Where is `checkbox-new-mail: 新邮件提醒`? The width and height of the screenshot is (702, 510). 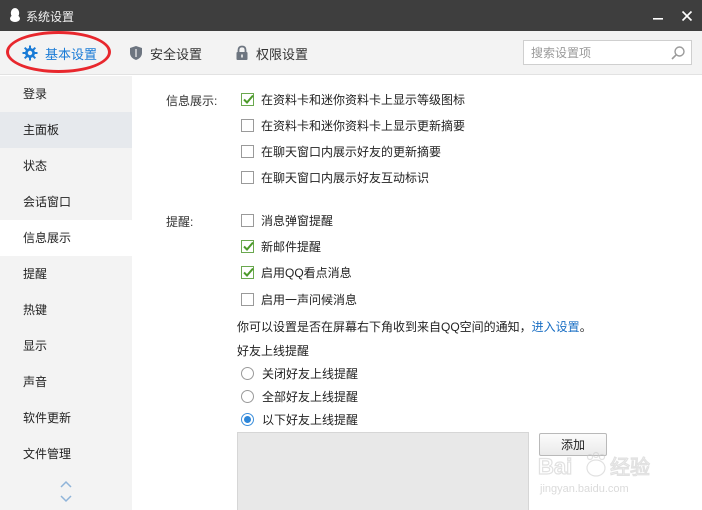 checkbox-new-mail: 新邮件提醒 is located at coordinates (281, 246).